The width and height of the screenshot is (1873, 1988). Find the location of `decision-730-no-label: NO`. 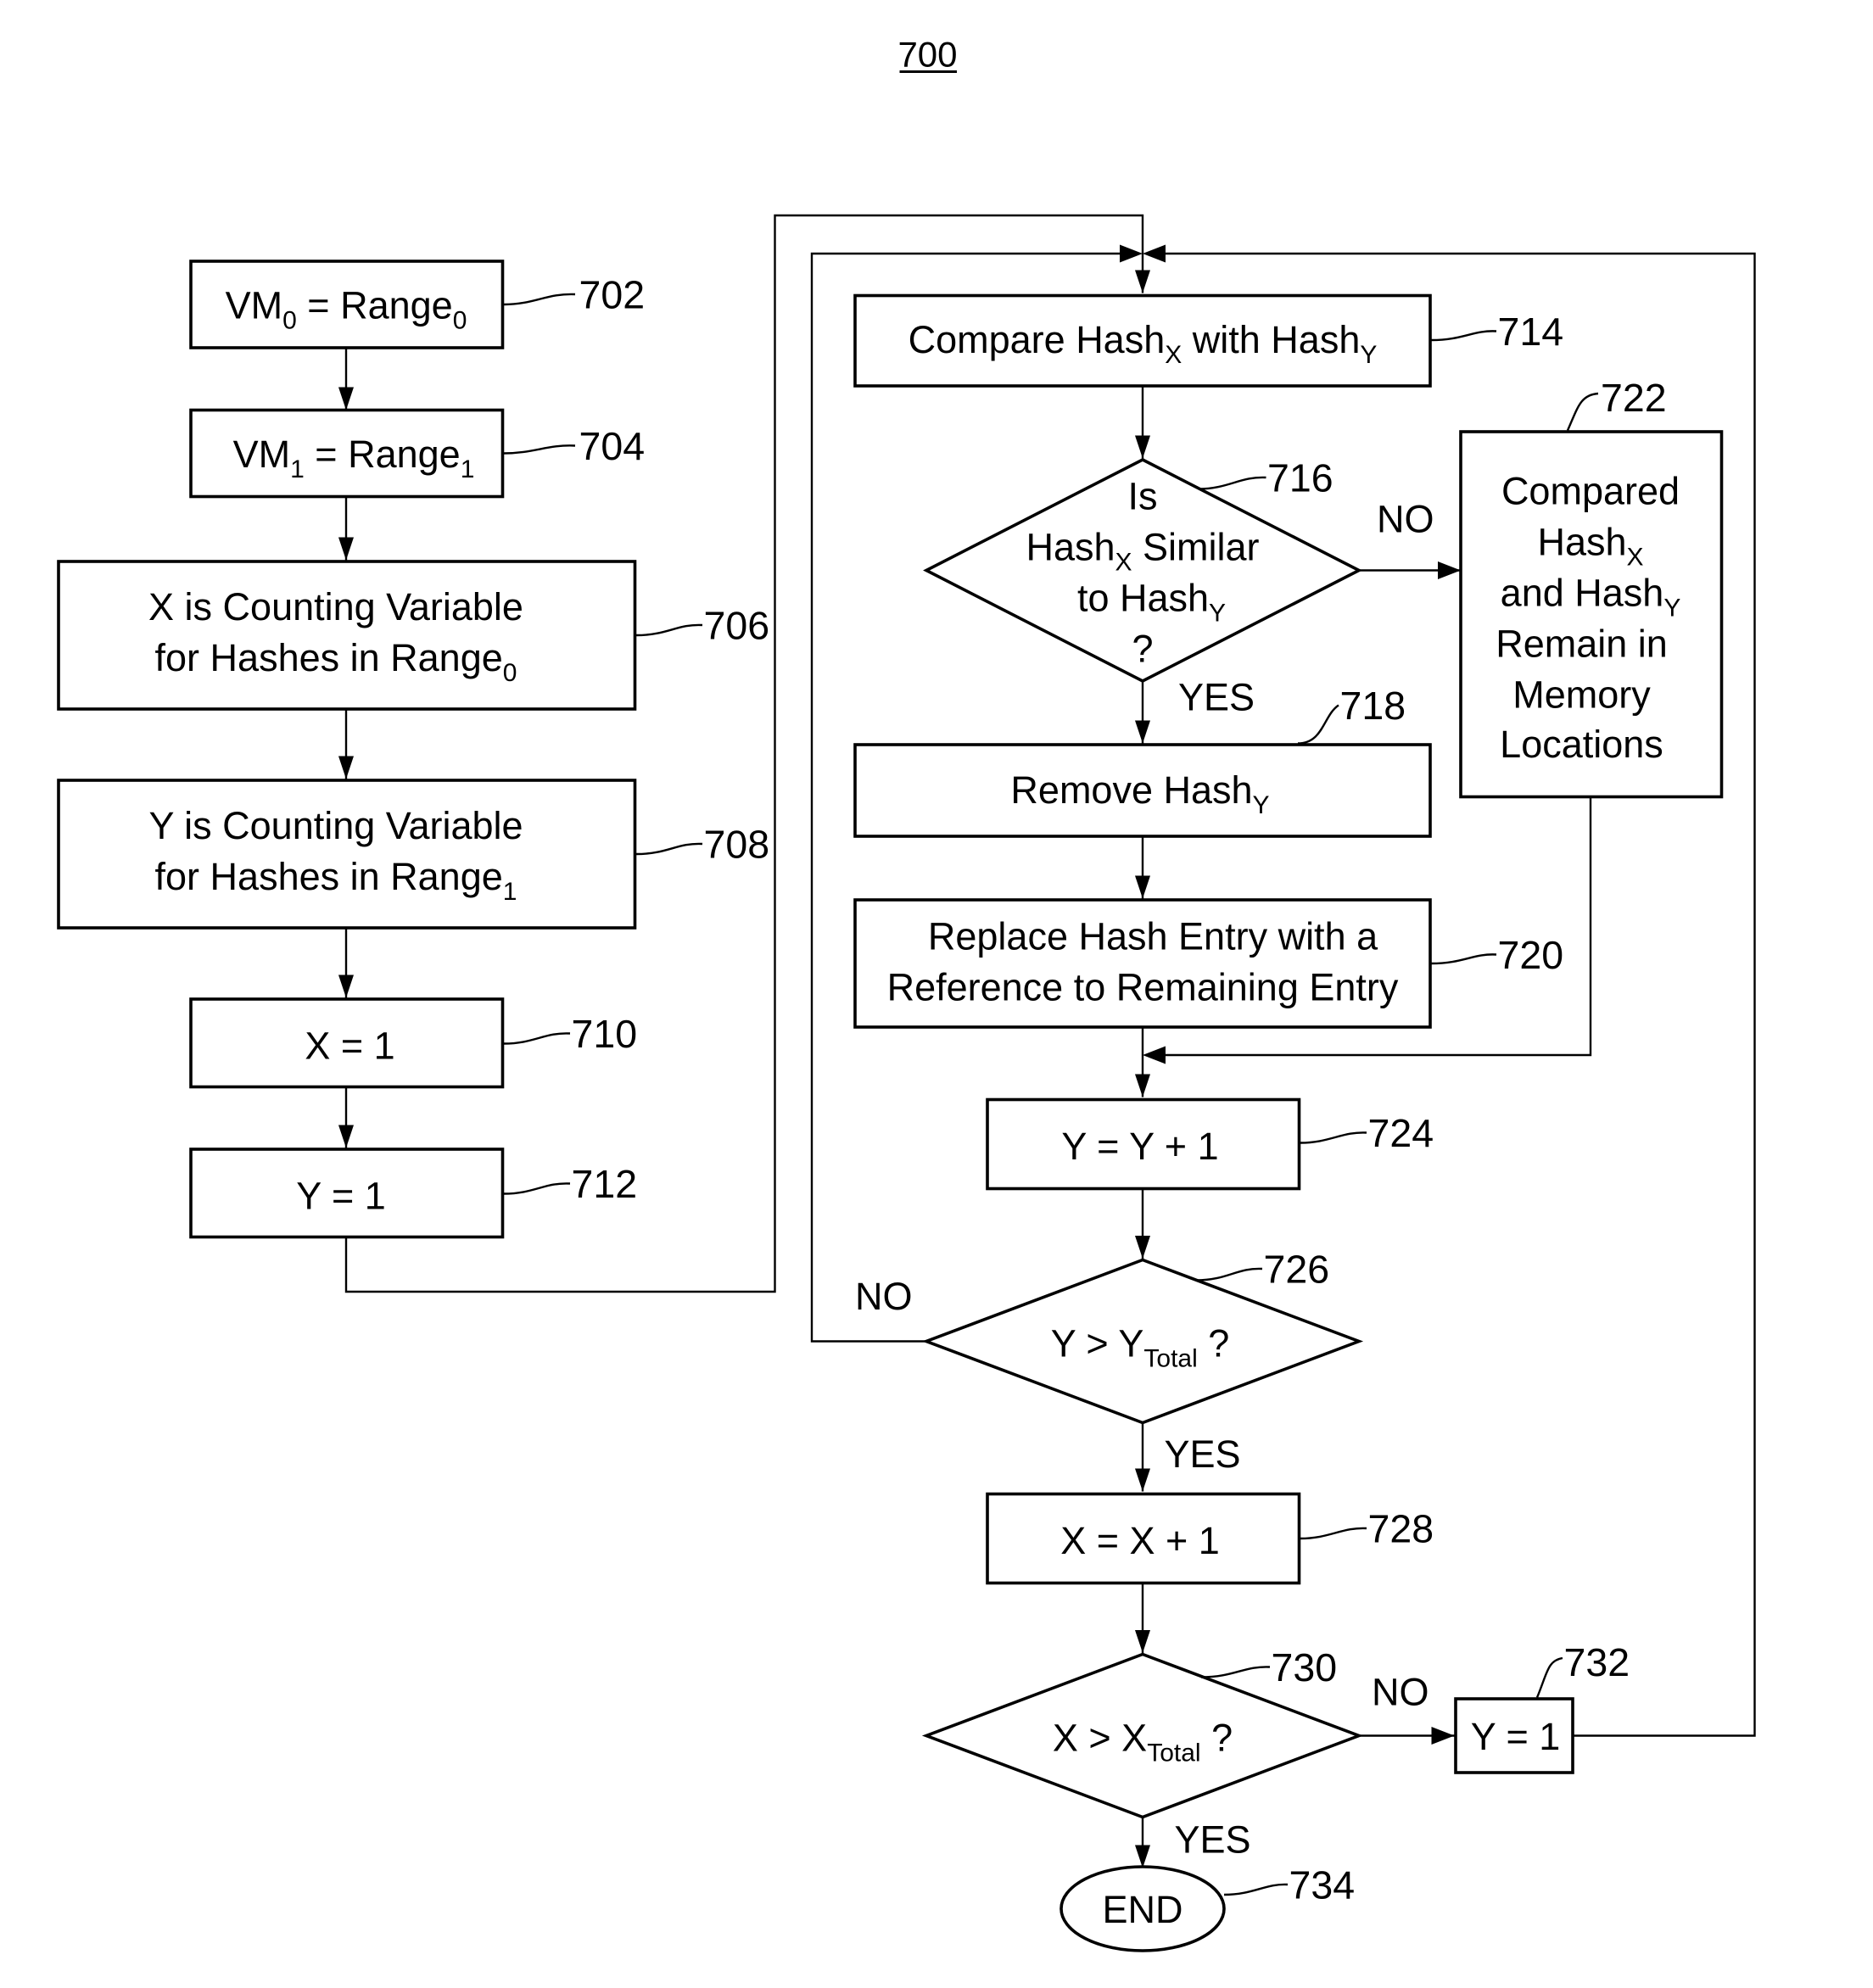

decision-730-no-label: NO is located at coordinates (1400, 1692).